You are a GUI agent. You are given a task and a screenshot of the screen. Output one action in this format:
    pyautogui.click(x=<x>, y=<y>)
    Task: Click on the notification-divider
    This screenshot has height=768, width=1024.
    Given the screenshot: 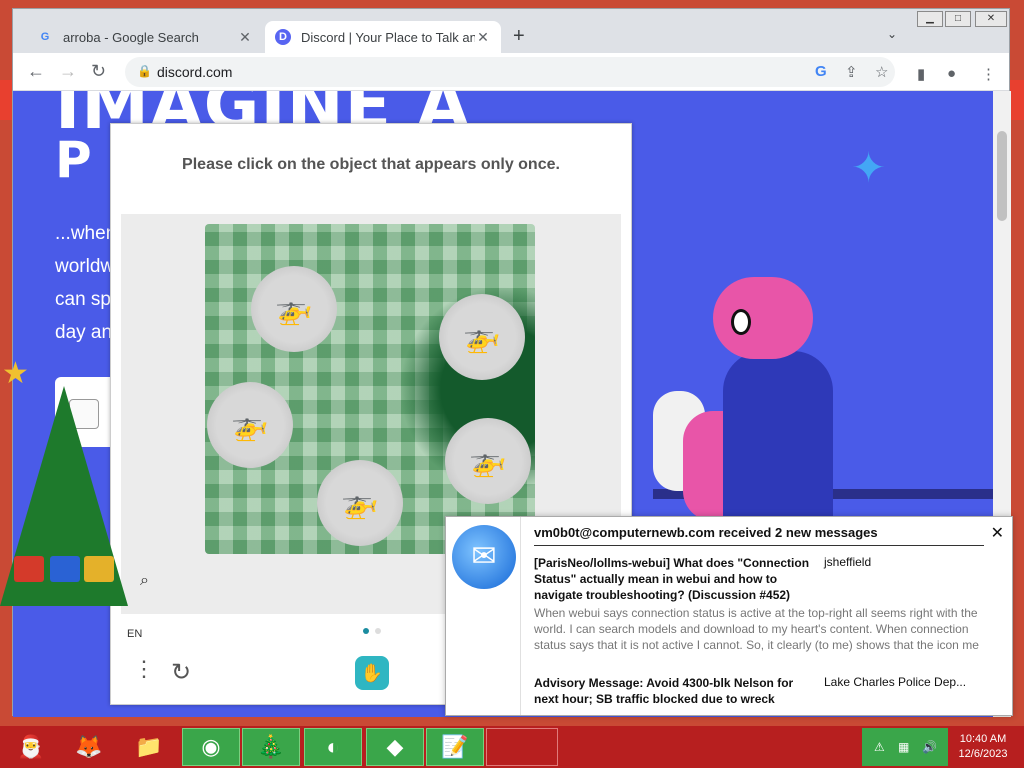 What is the action you would take?
    pyautogui.click(x=520, y=616)
    